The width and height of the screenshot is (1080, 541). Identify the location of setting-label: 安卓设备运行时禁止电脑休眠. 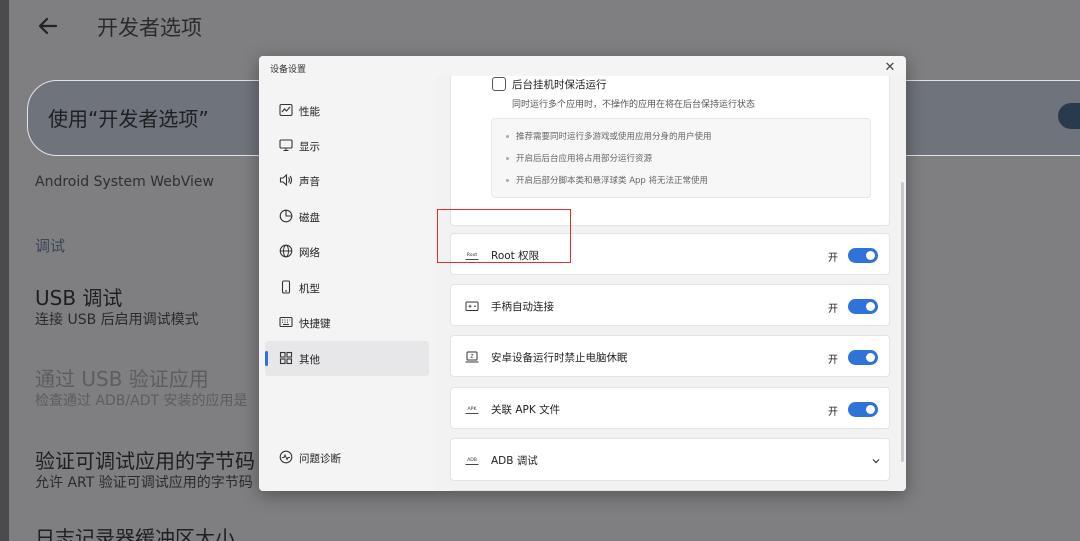
(559, 358).